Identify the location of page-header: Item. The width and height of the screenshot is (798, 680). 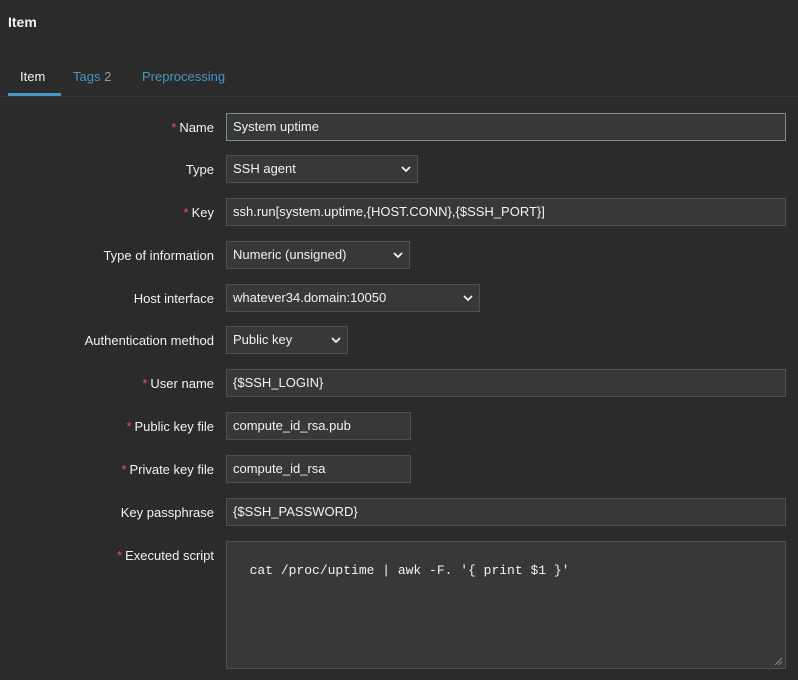
(399, 24).